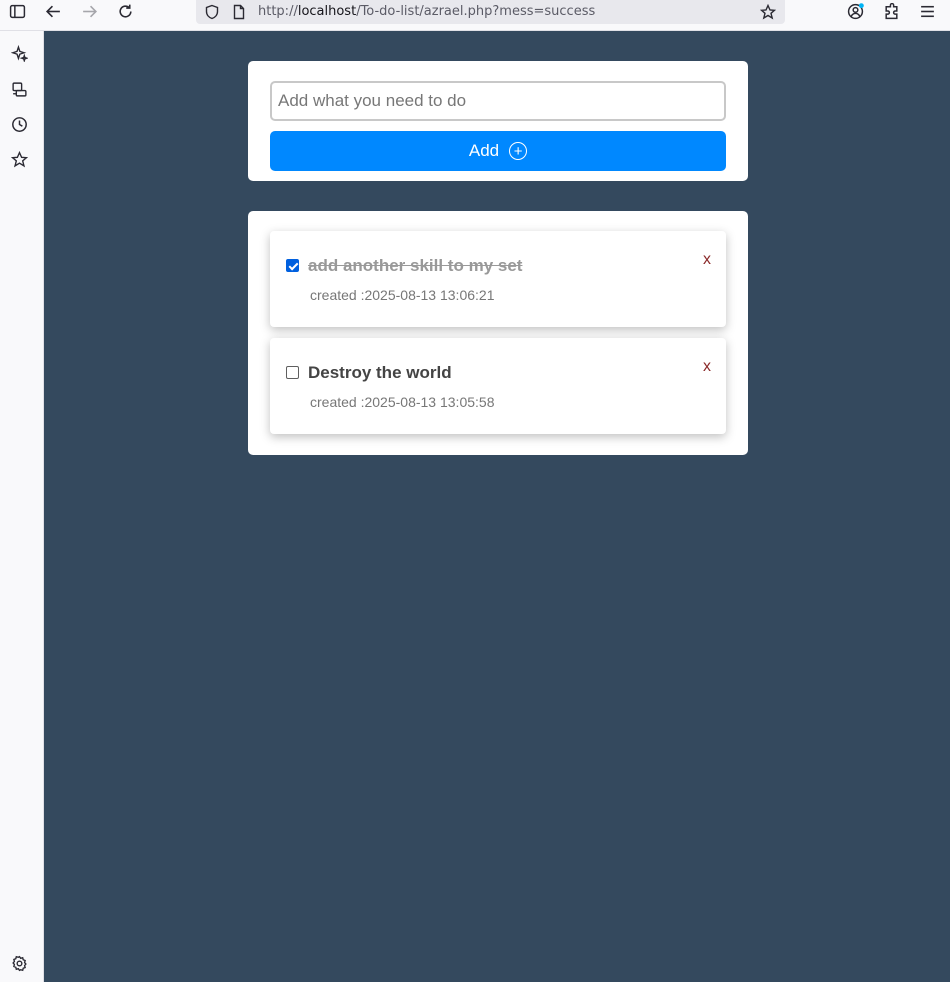  I want to click on ai-sparkle-icon, so click(19, 53).